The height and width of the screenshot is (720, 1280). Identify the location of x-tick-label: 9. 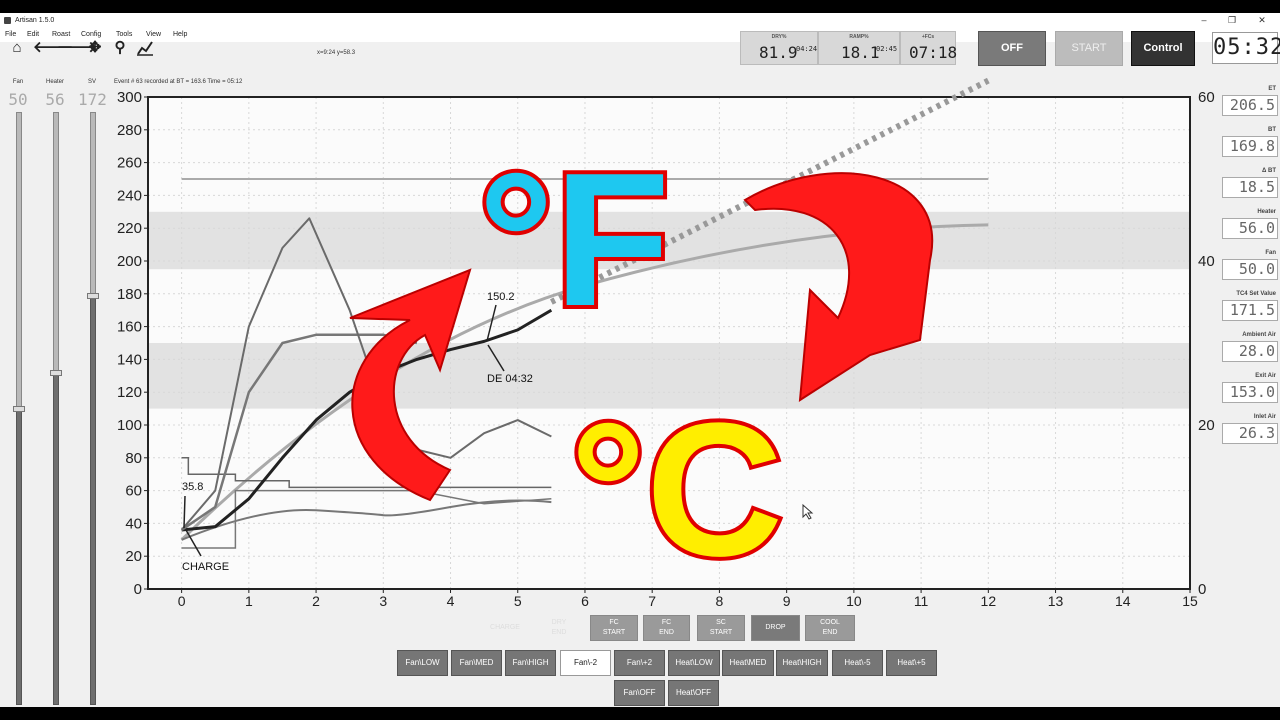
(787, 601).